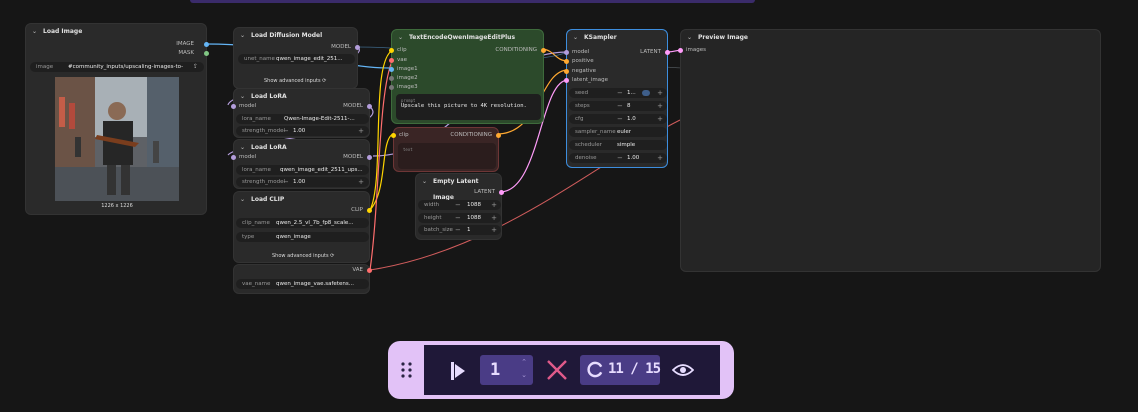  I want to click on input-latent-port, so click(566, 80).